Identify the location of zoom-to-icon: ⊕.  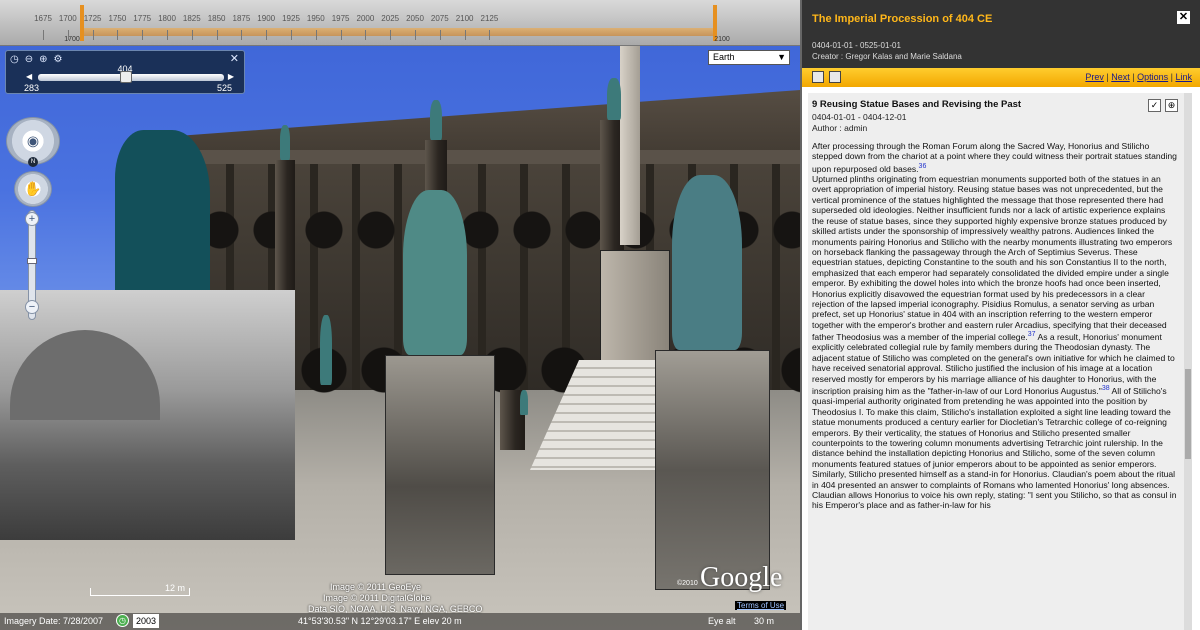
(1171, 105).